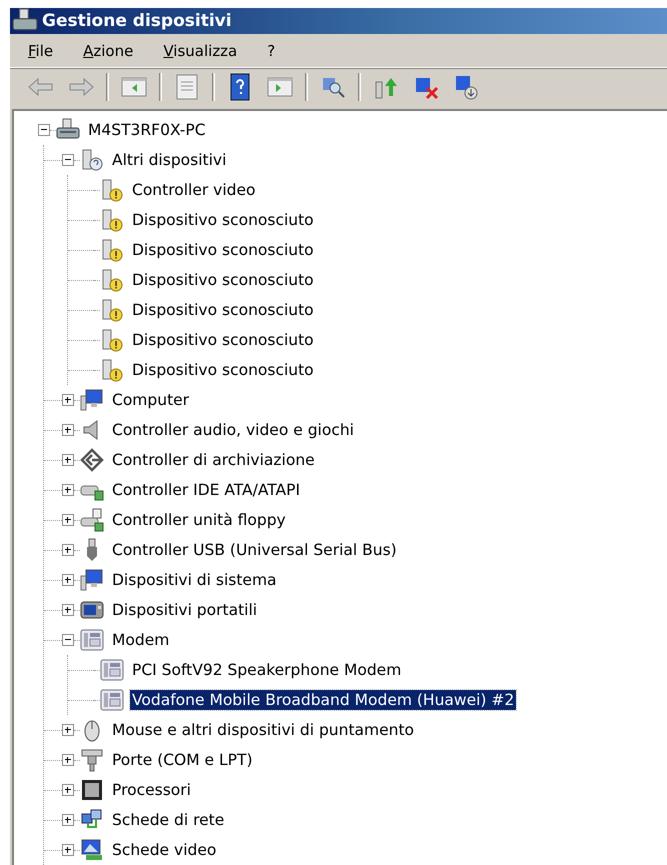 The height and width of the screenshot is (865, 667). I want to click on tree-item: Controller audio, video e giochi, so click(233, 430).